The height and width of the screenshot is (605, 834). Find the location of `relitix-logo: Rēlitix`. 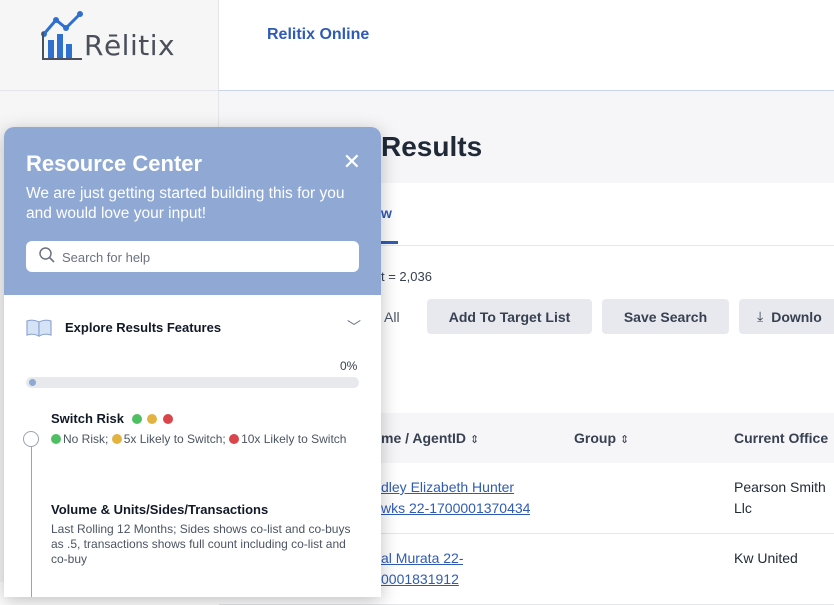

relitix-logo: Rēlitix is located at coordinates (107, 34).